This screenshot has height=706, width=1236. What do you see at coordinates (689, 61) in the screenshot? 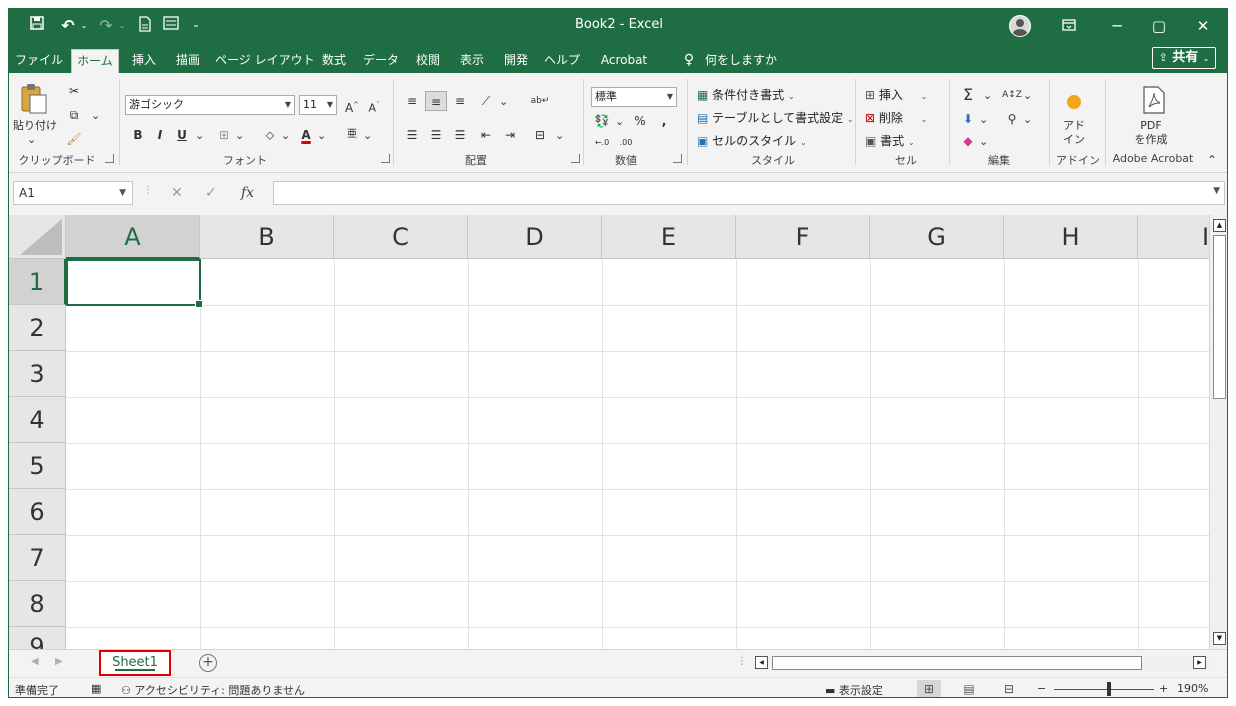
I see `lightbulb-icon: ♀` at bounding box center [689, 61].